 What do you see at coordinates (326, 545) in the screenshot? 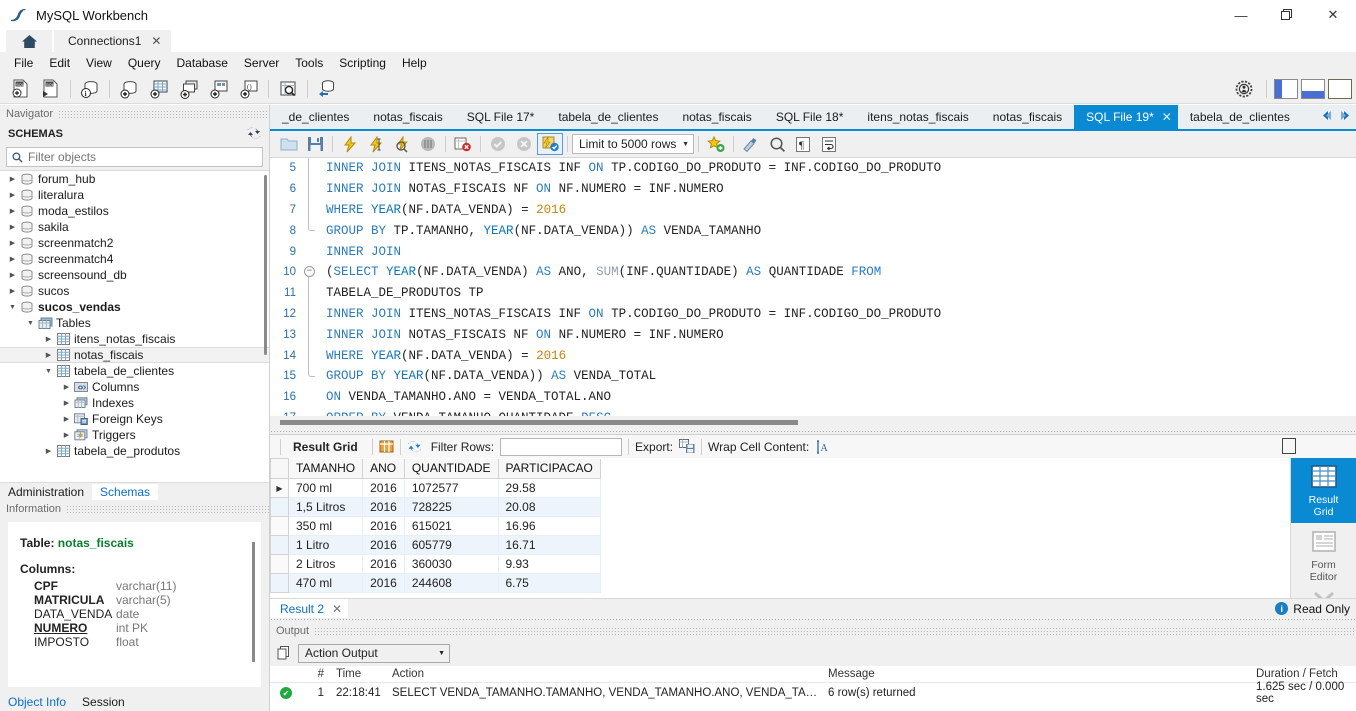
I see `table-cell: 1 Litro` at bounding box center [326, 545].